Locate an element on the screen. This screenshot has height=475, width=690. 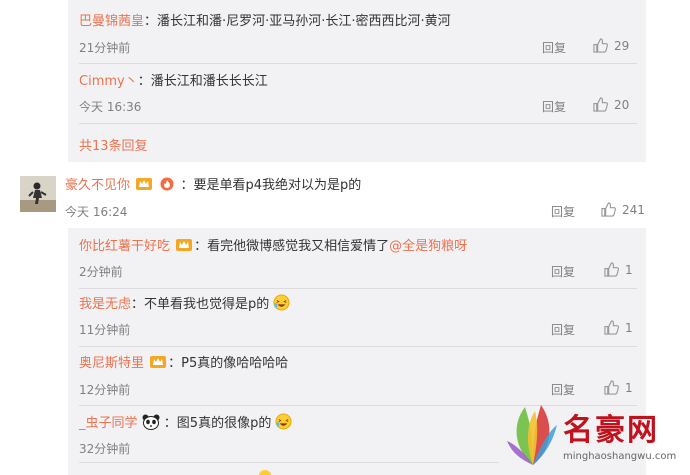
reply-text: ：不单看我也觉得是p的 is located at coordinates (200, 304).